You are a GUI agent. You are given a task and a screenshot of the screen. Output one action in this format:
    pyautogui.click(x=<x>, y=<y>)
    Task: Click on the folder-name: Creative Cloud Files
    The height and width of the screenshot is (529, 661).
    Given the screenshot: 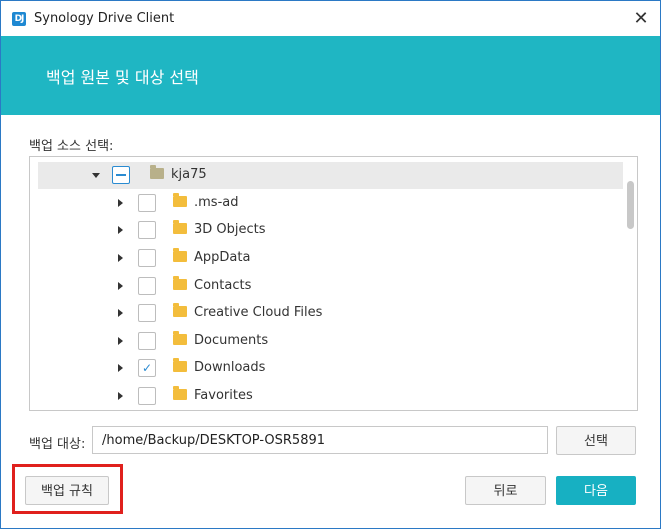 What is the action you would take?
    pyautogui.click(x=258, y=312)
    